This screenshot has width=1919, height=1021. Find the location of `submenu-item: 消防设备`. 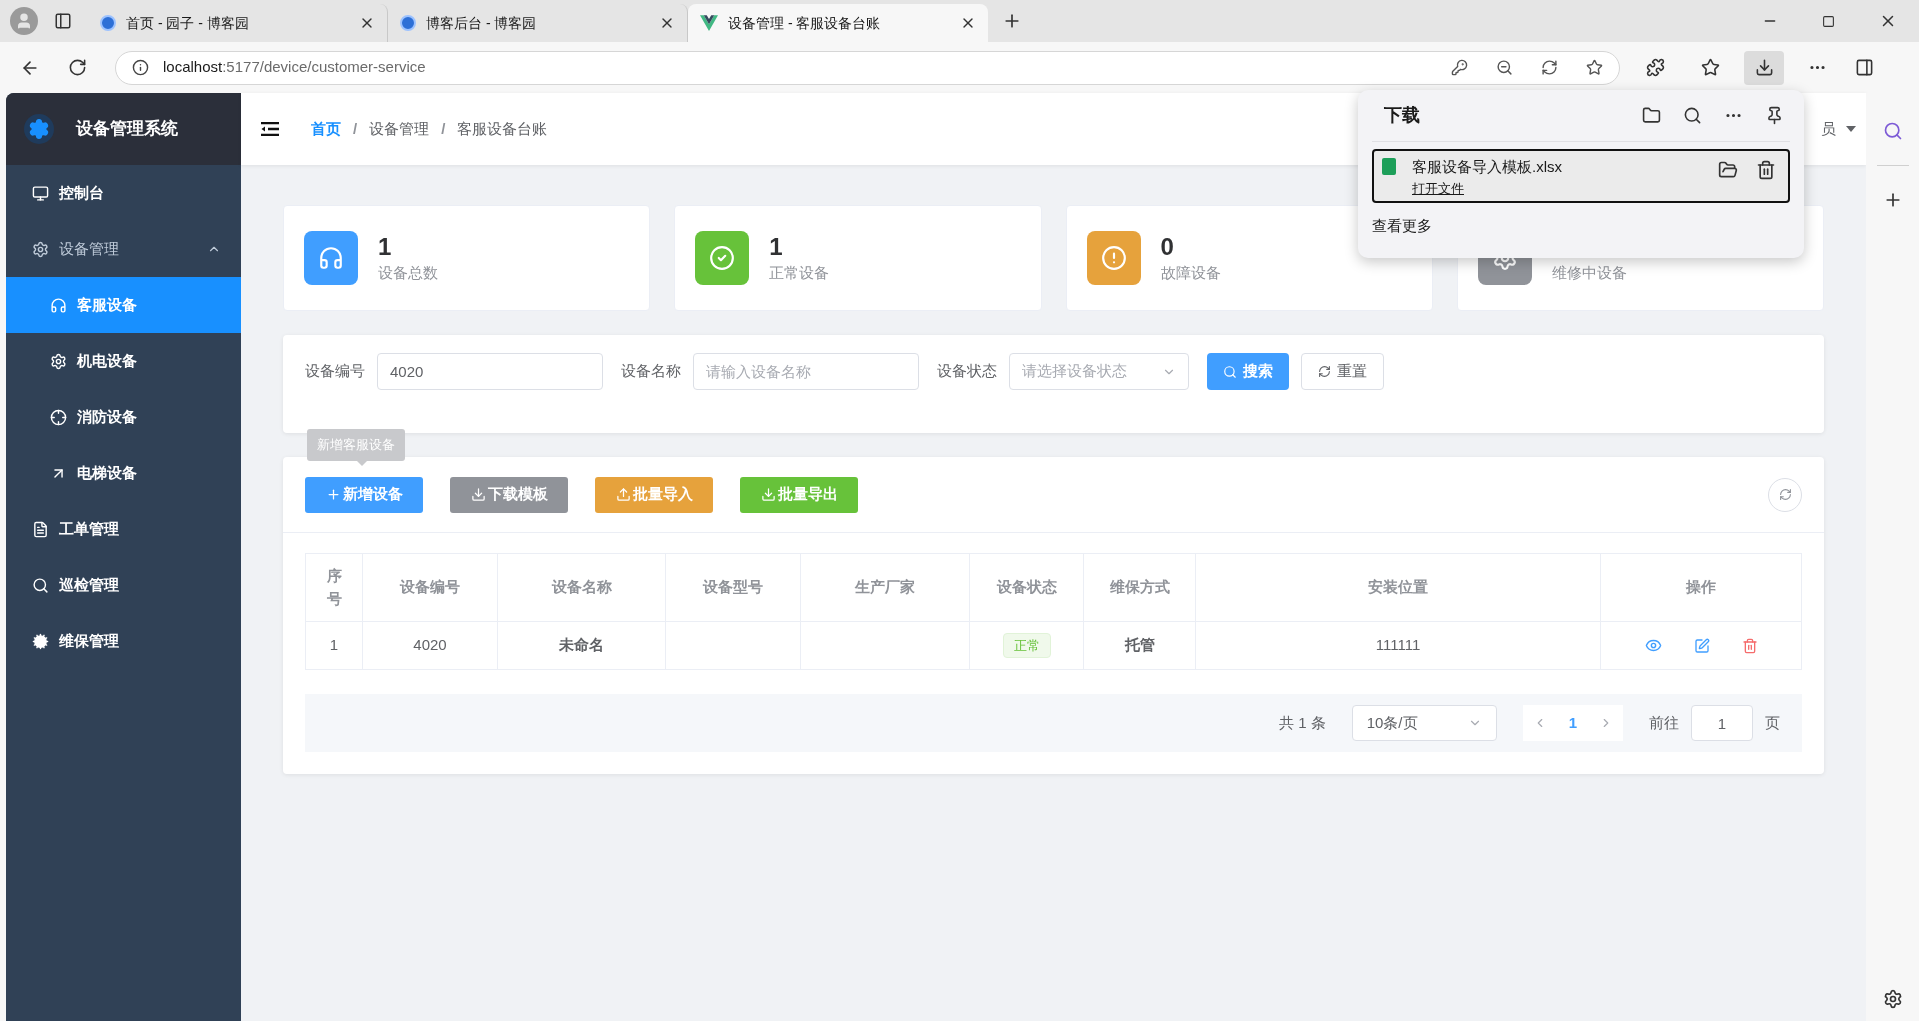

submenu-item: 消防设备 is located at coordinates (123, 417).